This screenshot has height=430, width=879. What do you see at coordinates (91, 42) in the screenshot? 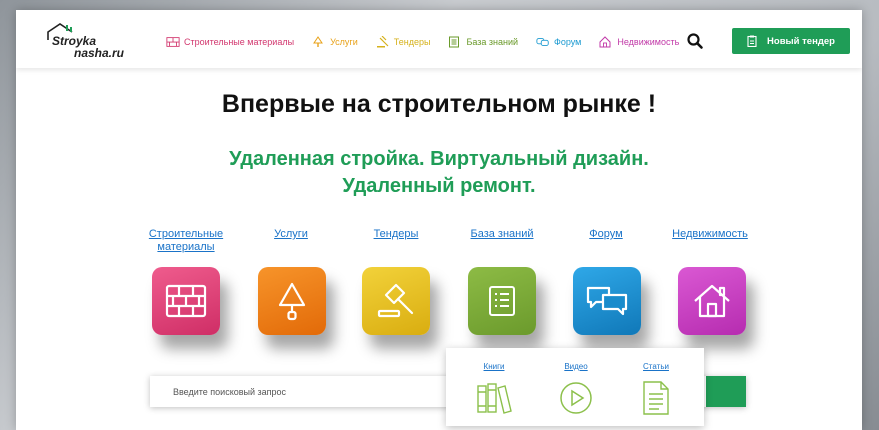
I see `site-logo: Stroyka nasha.ru` at bounding box center [91, 42].